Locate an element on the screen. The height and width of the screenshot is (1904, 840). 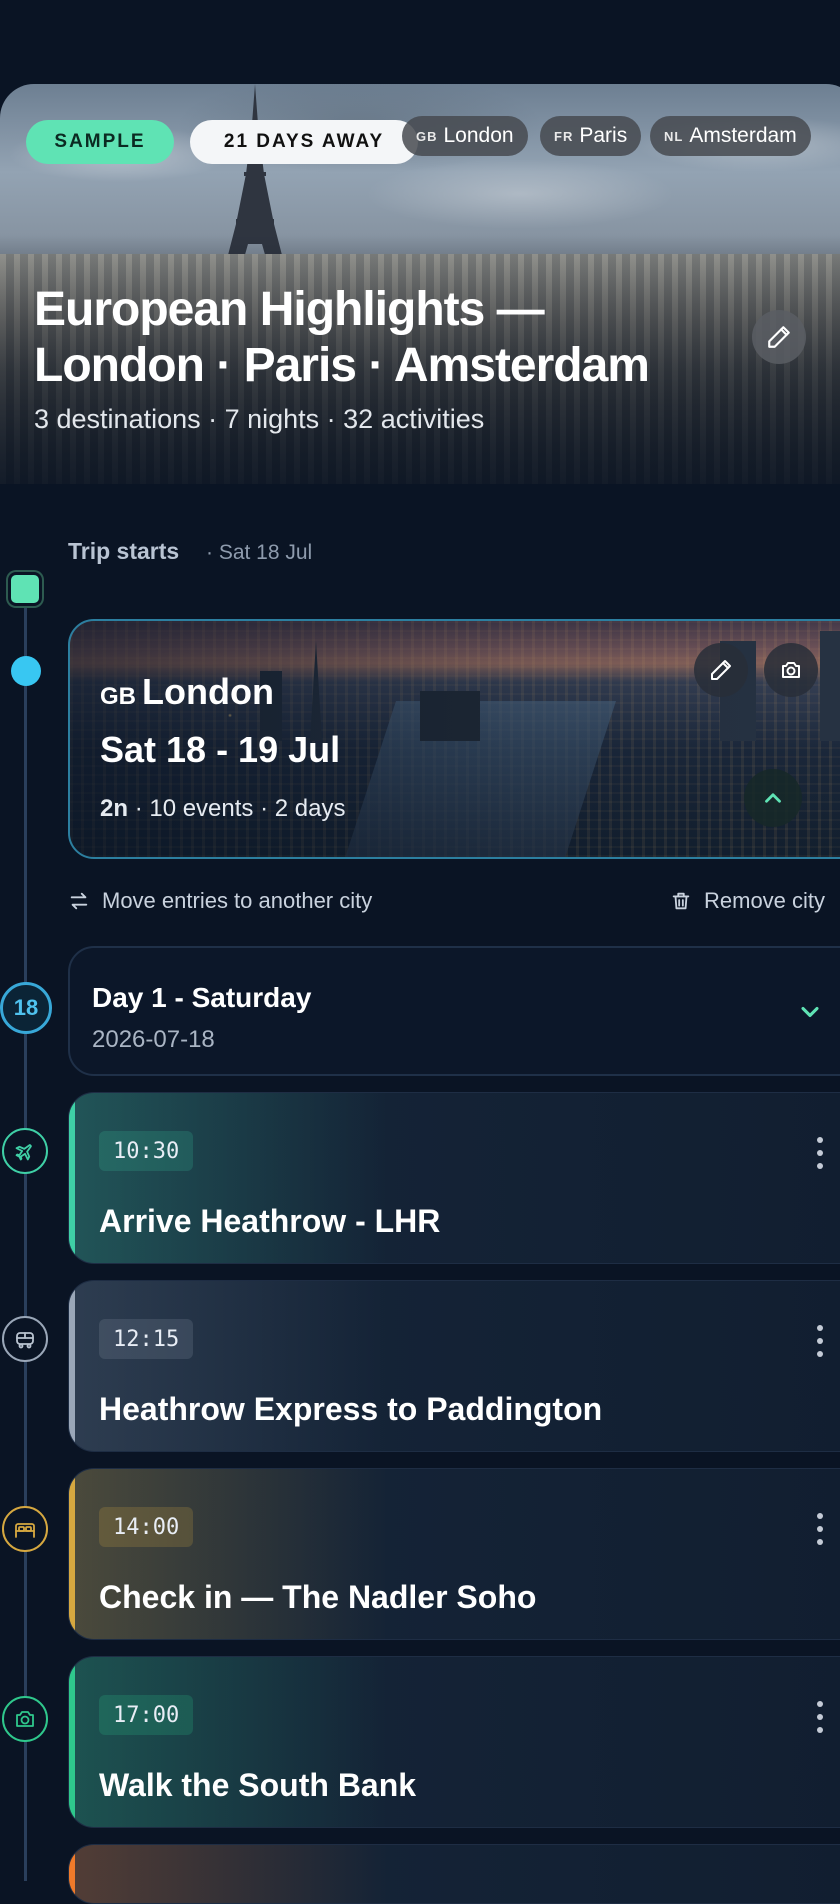
remove-city-button: Remove city is located at coordinates (747, 901).